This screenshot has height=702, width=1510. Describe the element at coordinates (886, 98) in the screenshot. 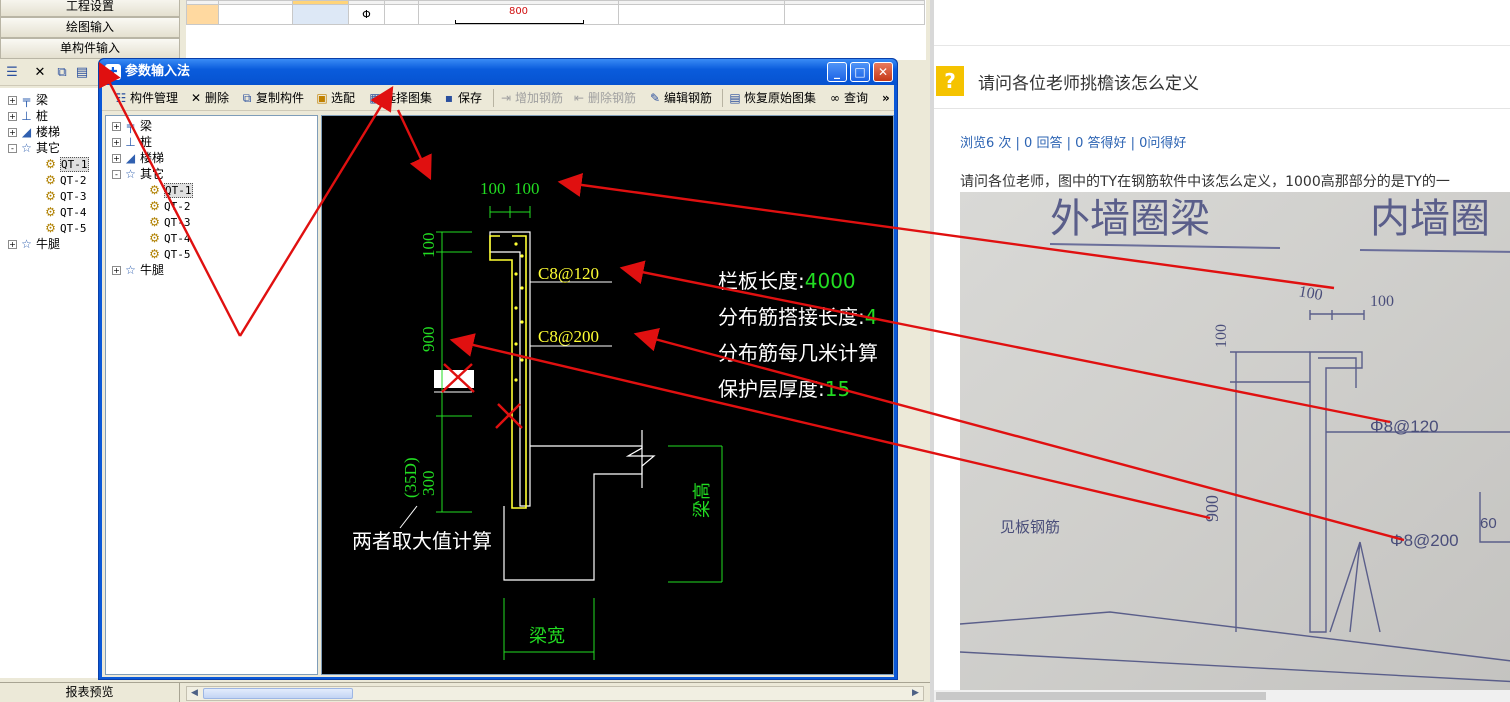

I see `toolbar-overflow-button: »` at that location.